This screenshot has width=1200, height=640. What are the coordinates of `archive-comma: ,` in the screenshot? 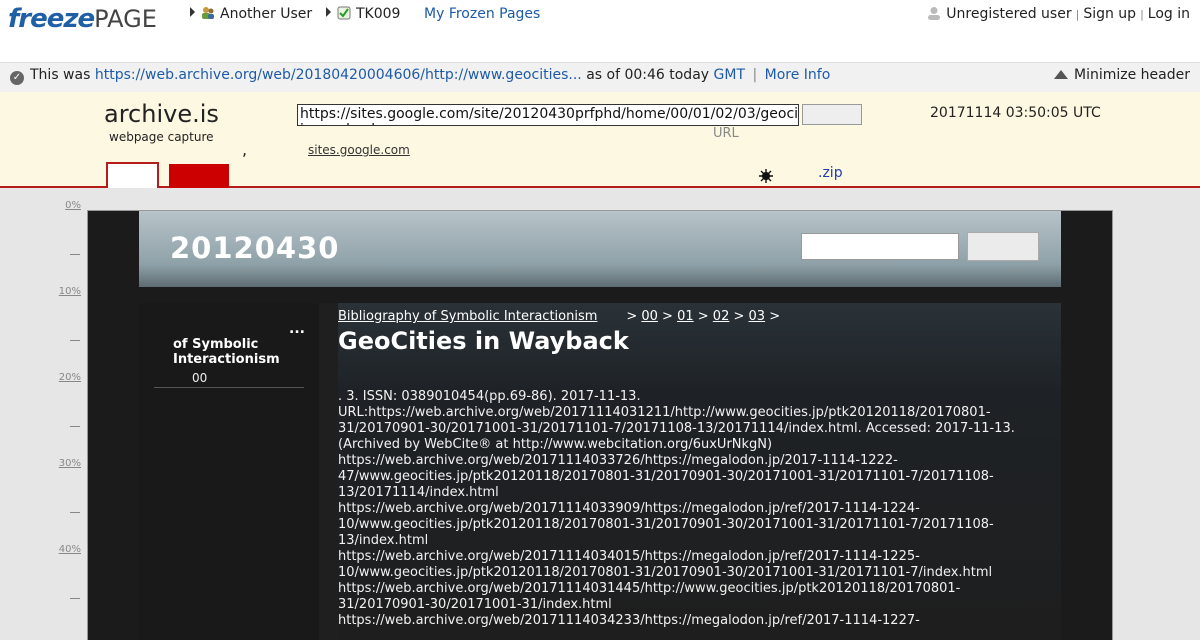 It's located at (245, 149).